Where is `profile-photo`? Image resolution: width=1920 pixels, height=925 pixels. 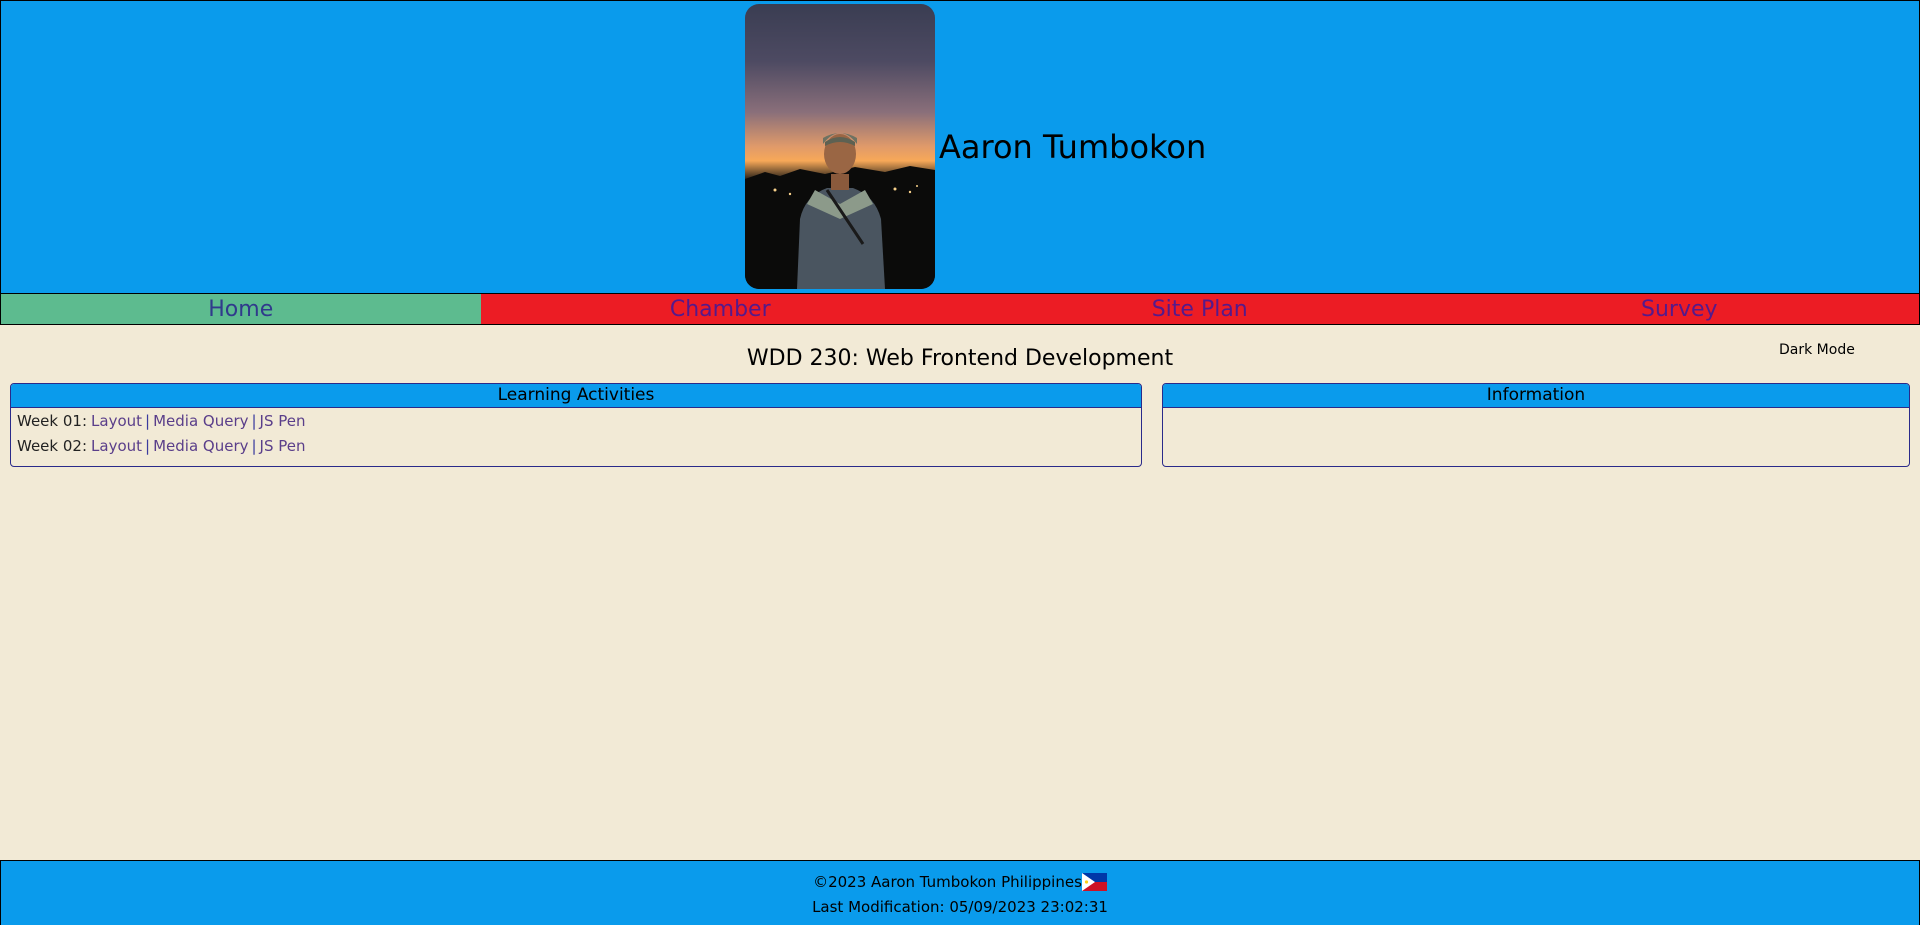
profile-photo is located at coordinates (840, 146).